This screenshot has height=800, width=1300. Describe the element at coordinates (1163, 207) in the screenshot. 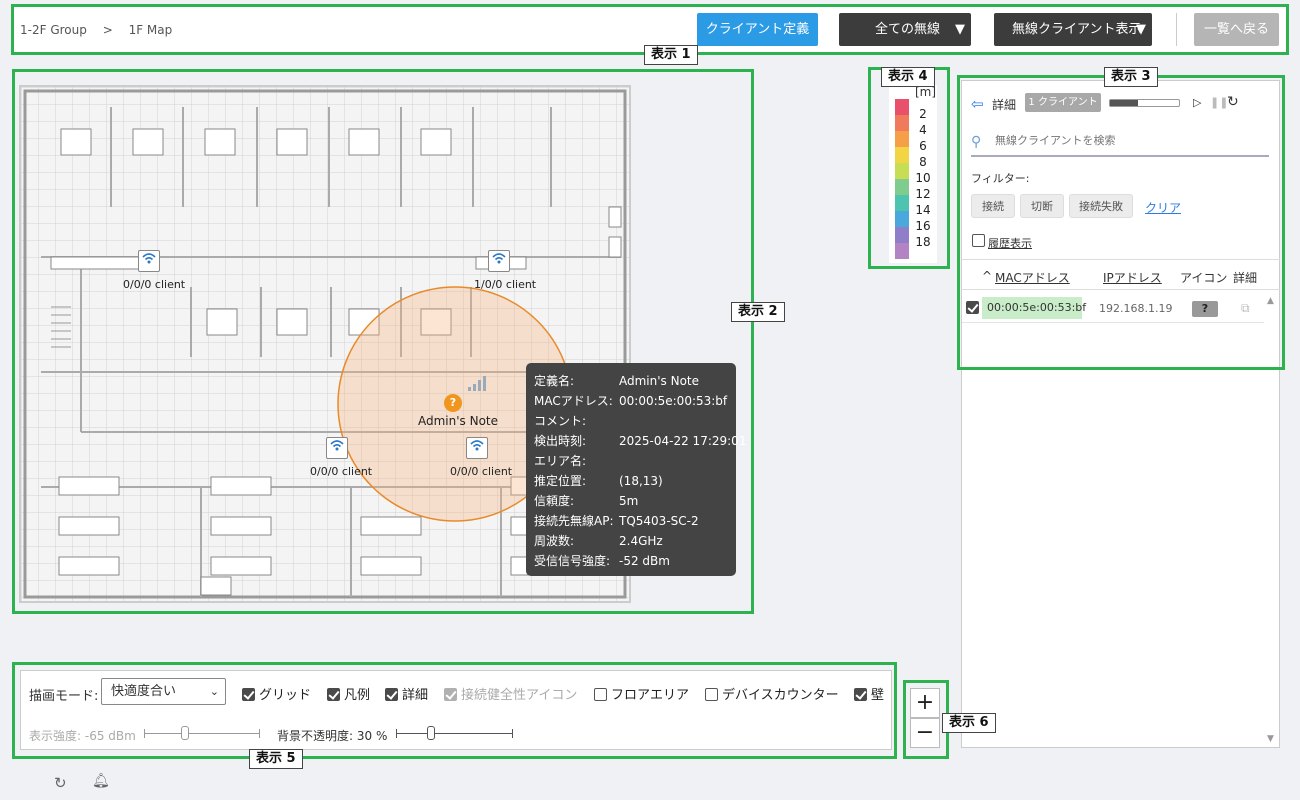

I see `clear-filter-link: クリア` at that location.